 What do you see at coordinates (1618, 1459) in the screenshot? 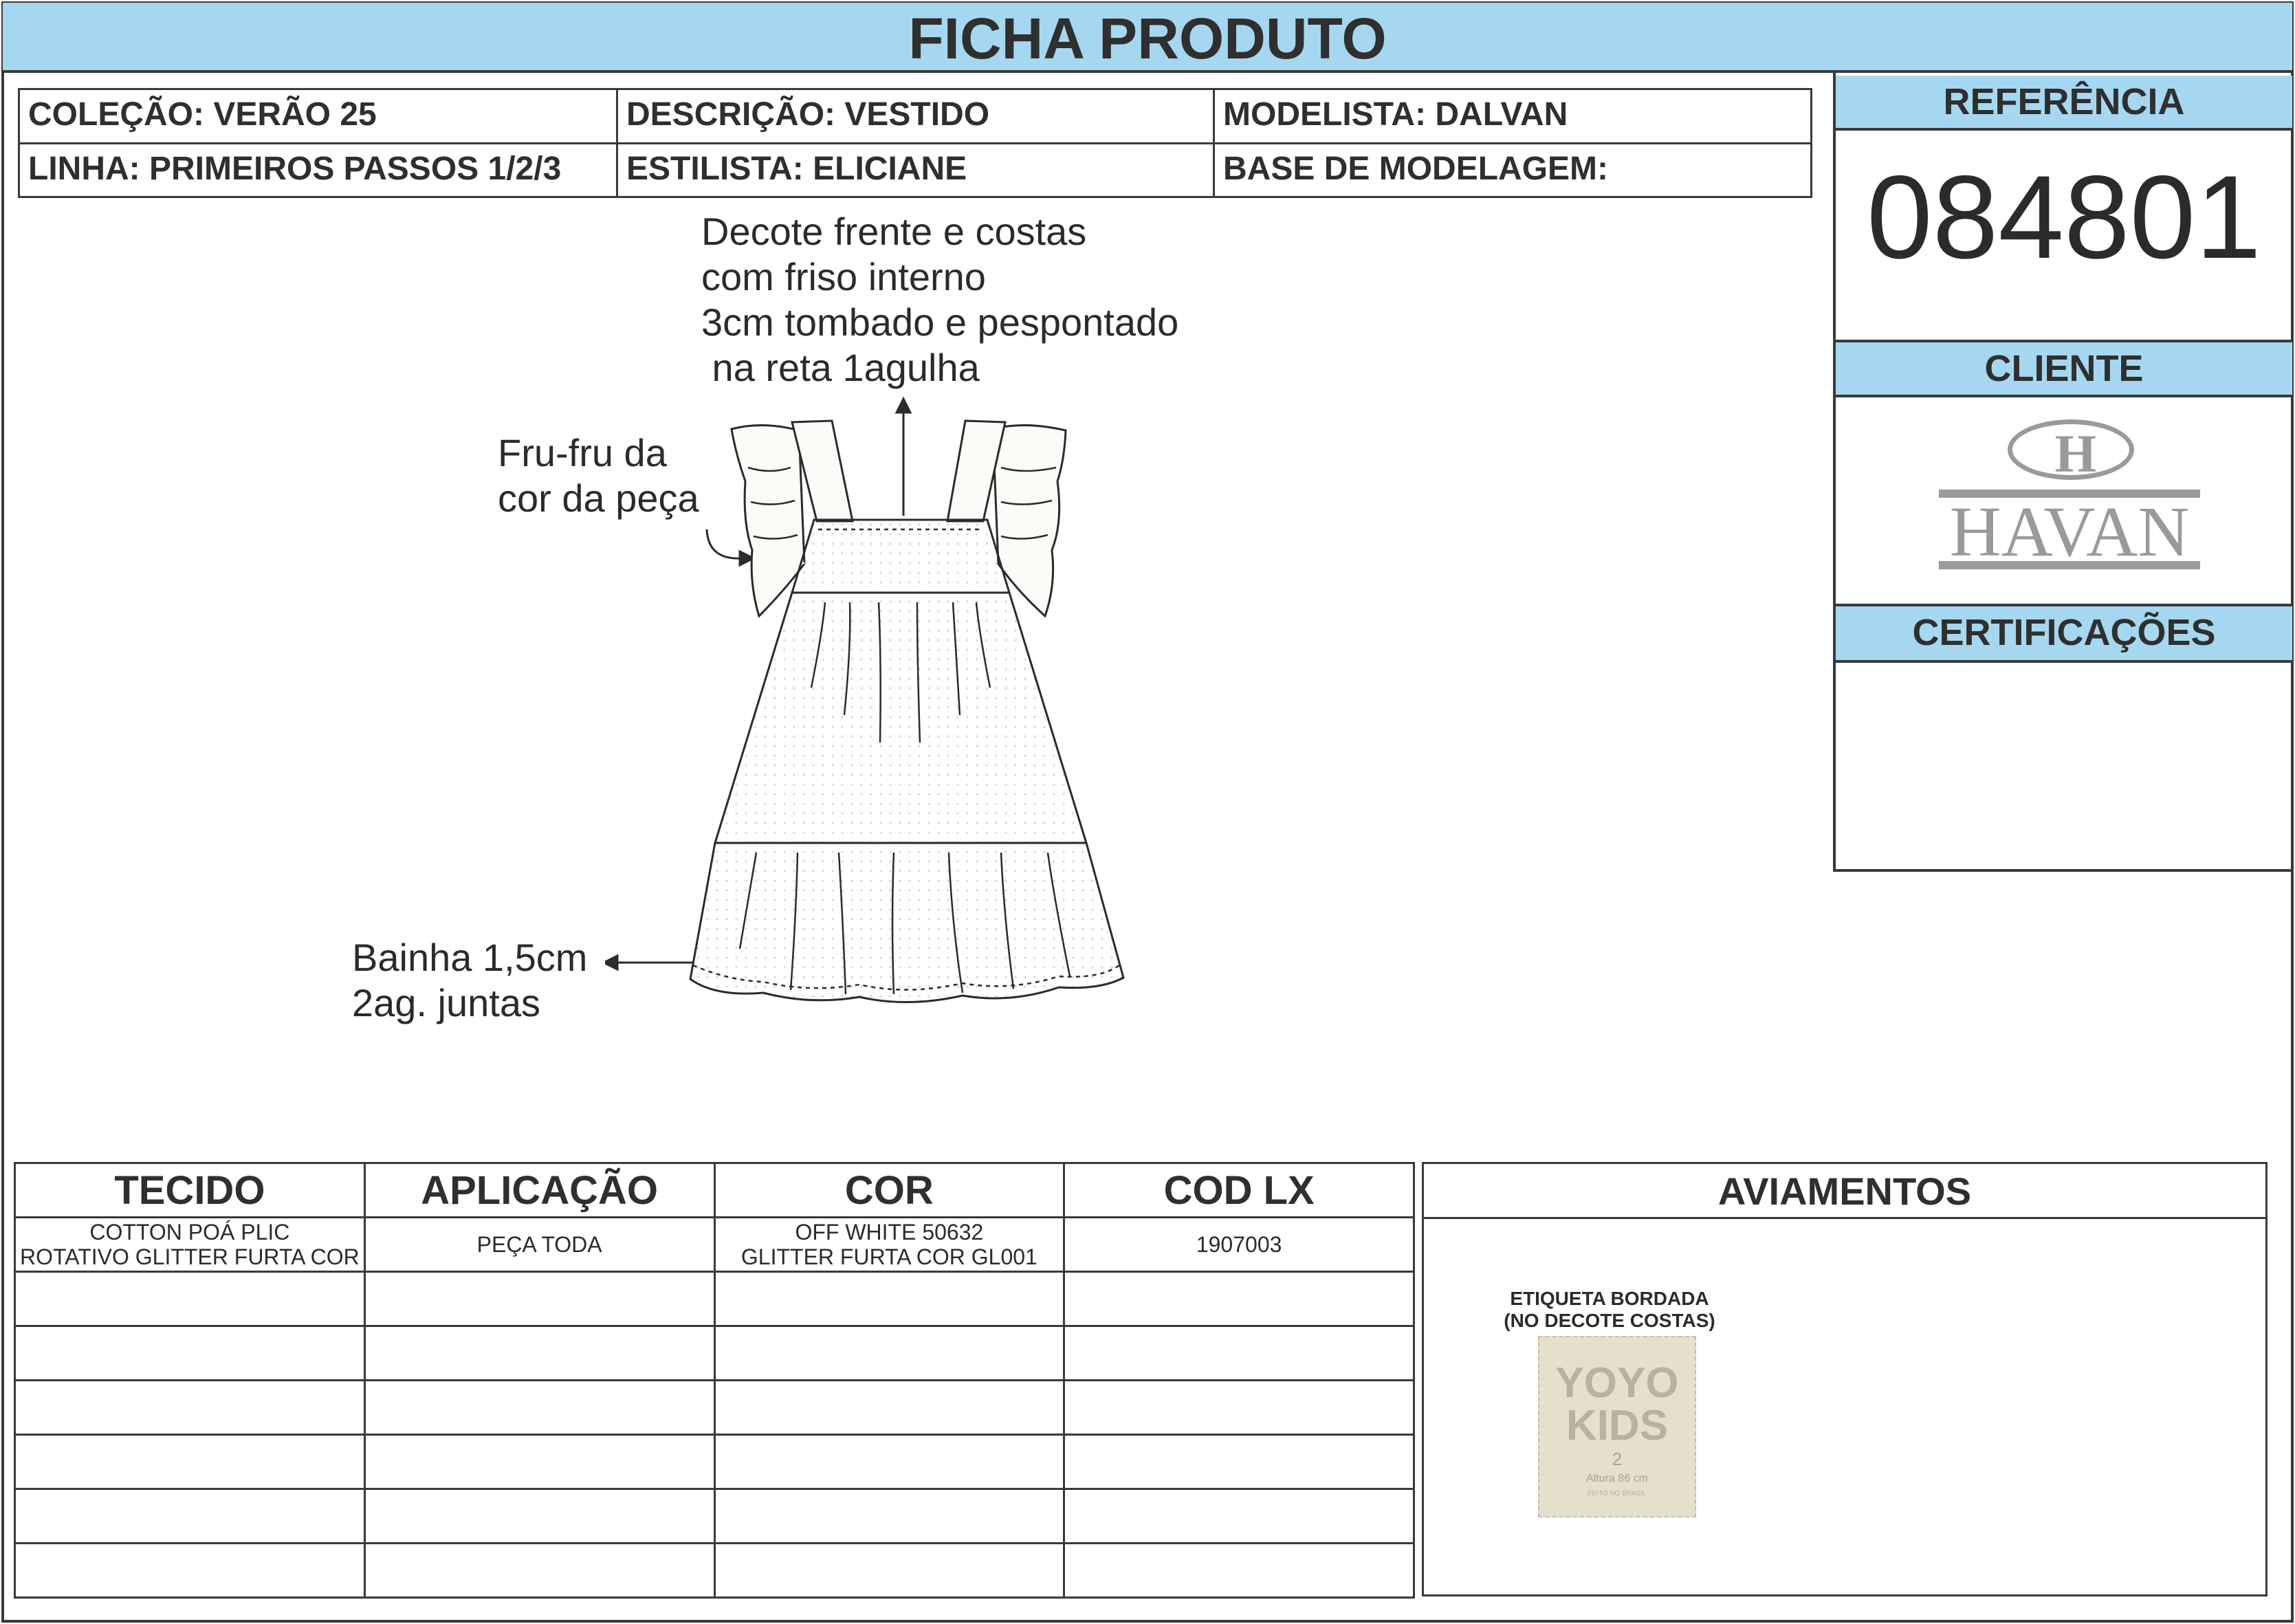
I see `tag-size: 2` at bounding box center [1618, 1459].